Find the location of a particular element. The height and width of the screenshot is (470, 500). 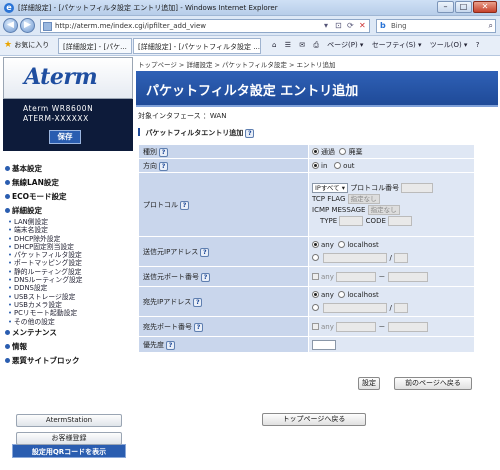

tcp-flag-select: 指定なし is located at coordinates (363, 198).